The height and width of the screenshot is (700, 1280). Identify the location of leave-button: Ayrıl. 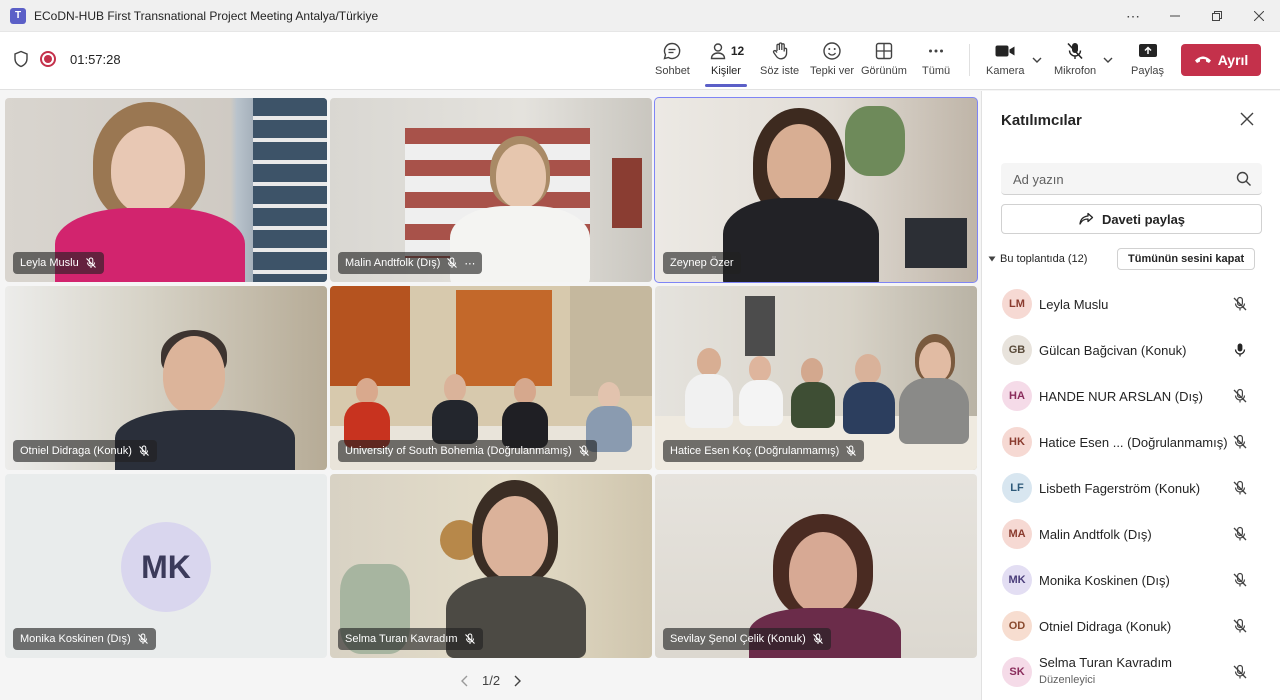
(1221, 60).